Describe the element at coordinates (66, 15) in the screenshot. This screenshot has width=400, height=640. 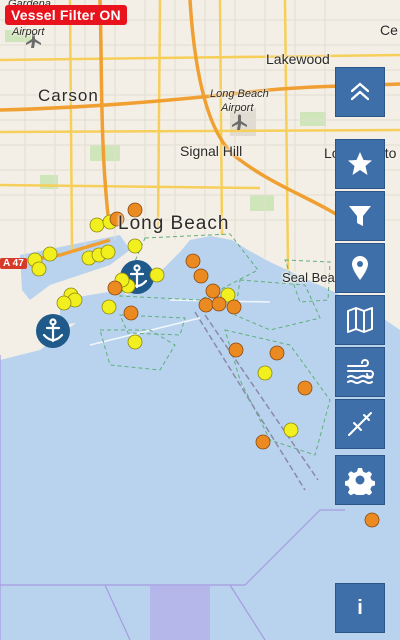
I see `vessel-filter-badge: Vessel Filter ON` at that location.